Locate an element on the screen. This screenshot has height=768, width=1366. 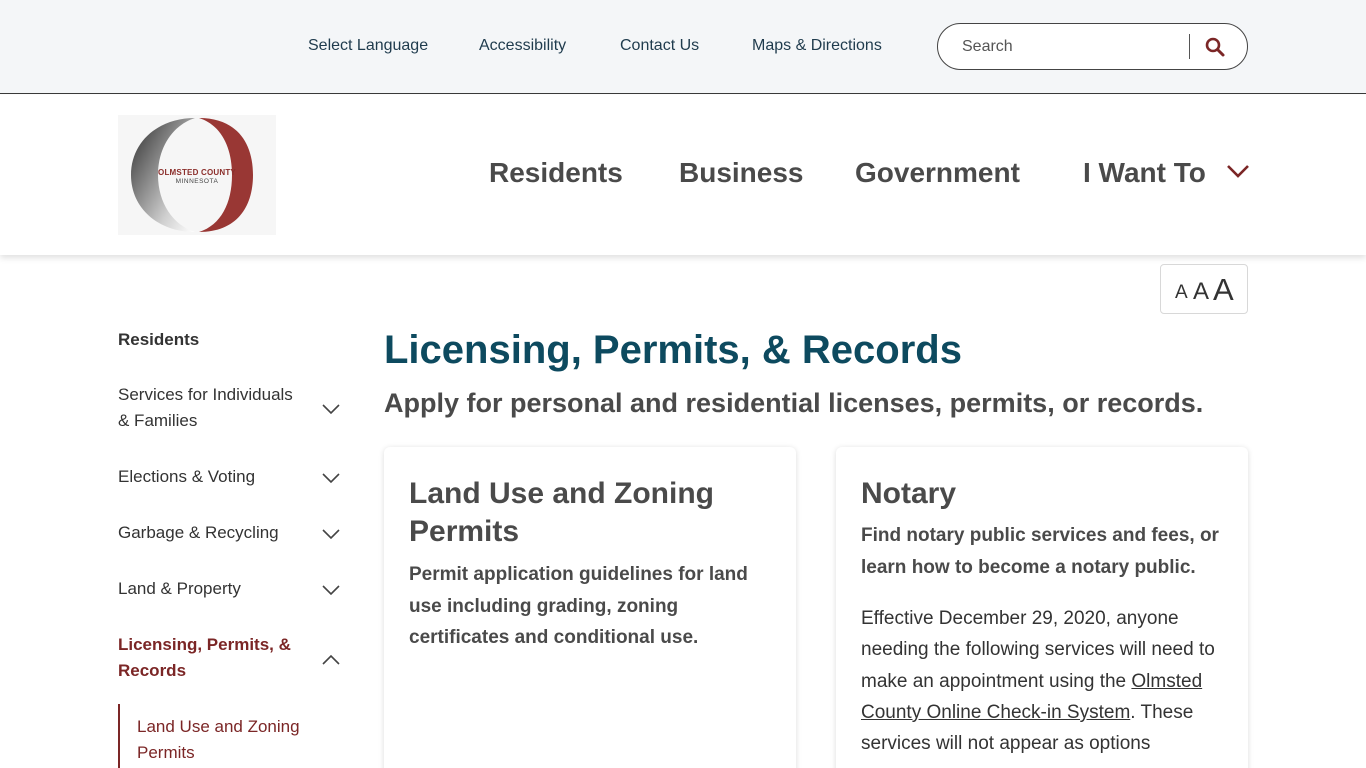
nav-residents: Residents is located at coordinates (556, 173).